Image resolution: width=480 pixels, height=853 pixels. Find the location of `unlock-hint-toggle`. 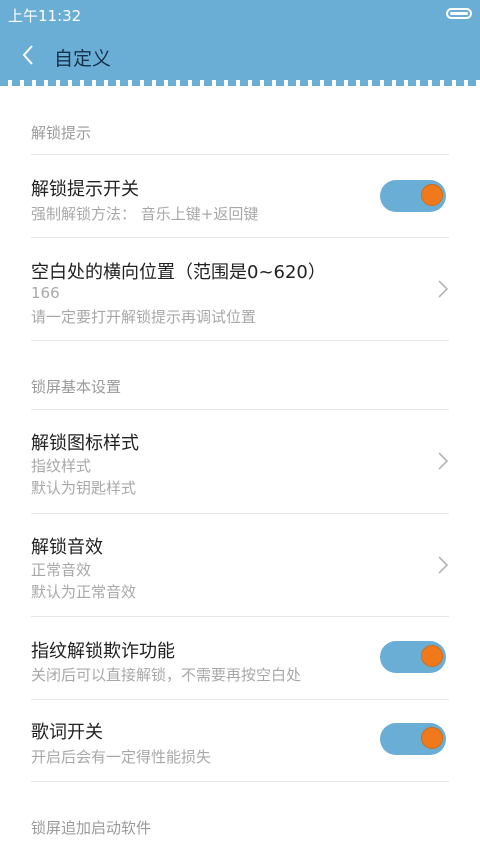

unlock-hint-toggle is located at coordinates (413, 196).